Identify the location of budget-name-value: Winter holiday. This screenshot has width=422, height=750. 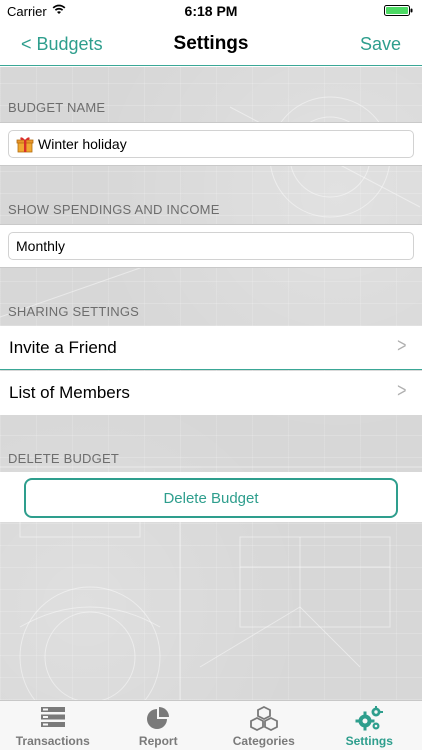
(82, 144).